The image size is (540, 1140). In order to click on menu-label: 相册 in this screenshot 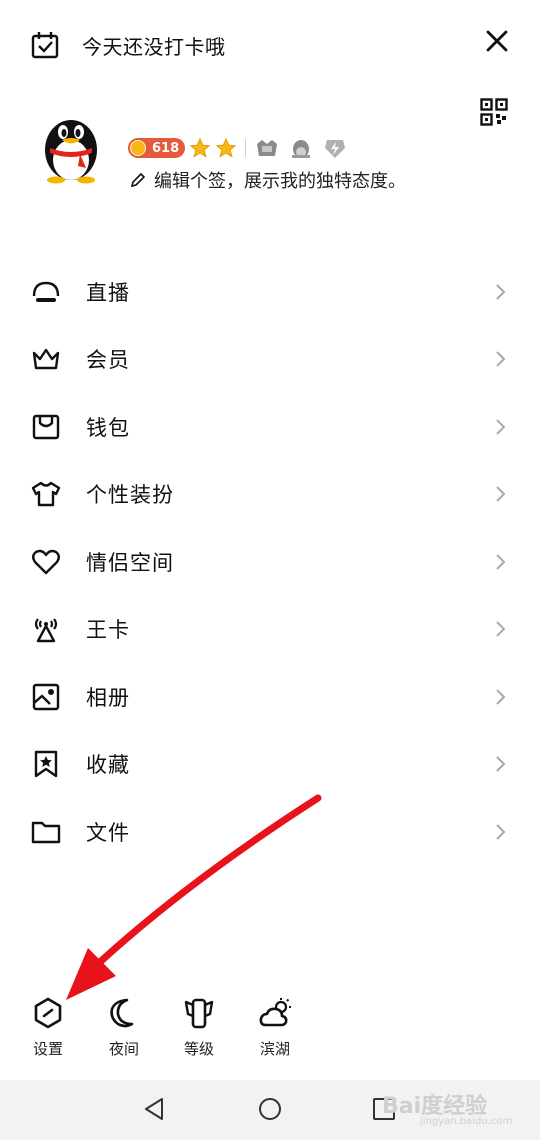, I will do `click(108, 697)`.